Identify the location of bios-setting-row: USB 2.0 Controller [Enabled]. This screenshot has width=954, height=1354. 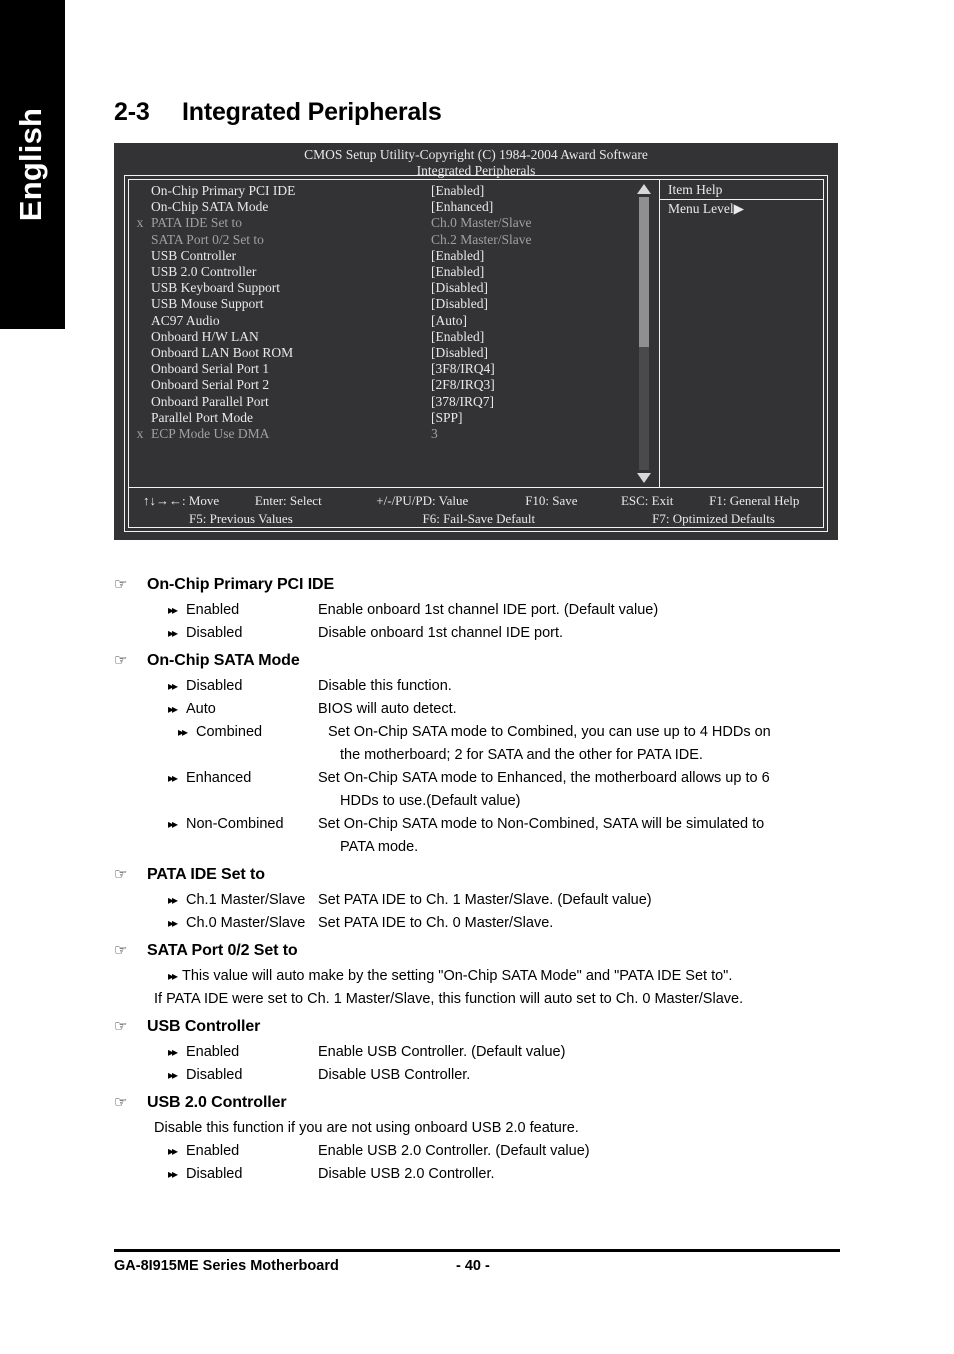
(381, 272).